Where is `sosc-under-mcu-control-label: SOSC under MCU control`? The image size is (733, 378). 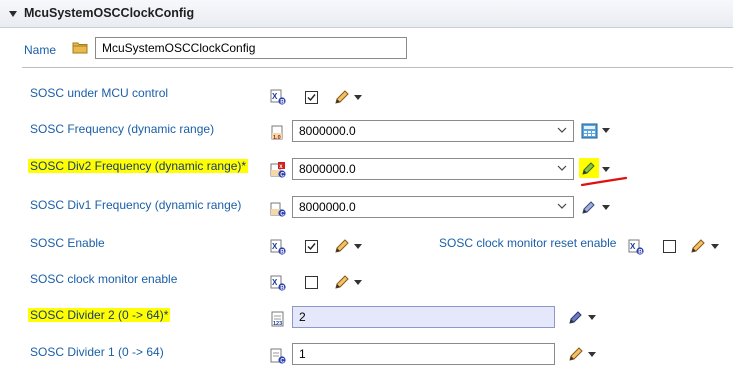
sosc-under-mcu-control-label: SOSC under MCU control is located at coordinates (99, 93).